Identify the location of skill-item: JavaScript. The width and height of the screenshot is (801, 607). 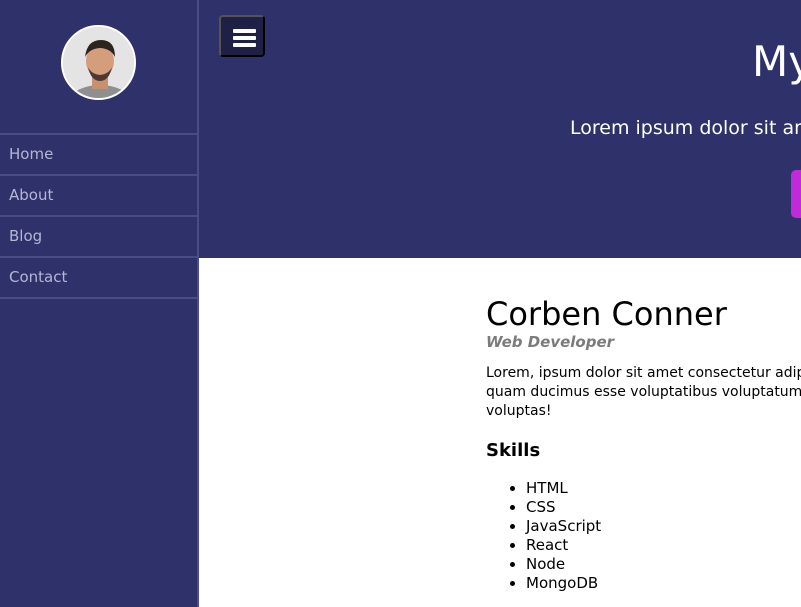
(663, 526).